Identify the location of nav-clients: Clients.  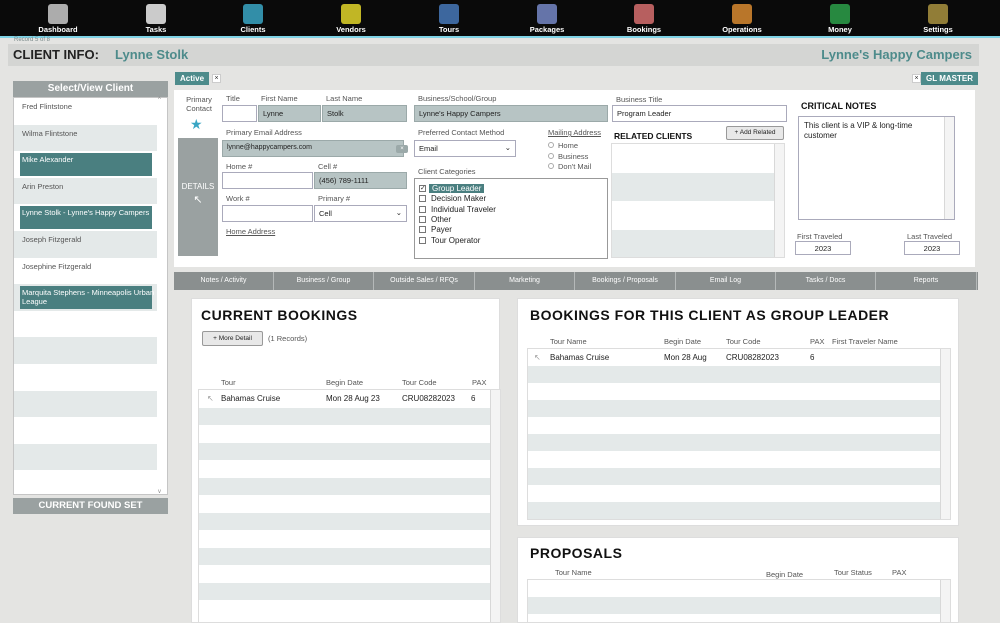
(253, 18).